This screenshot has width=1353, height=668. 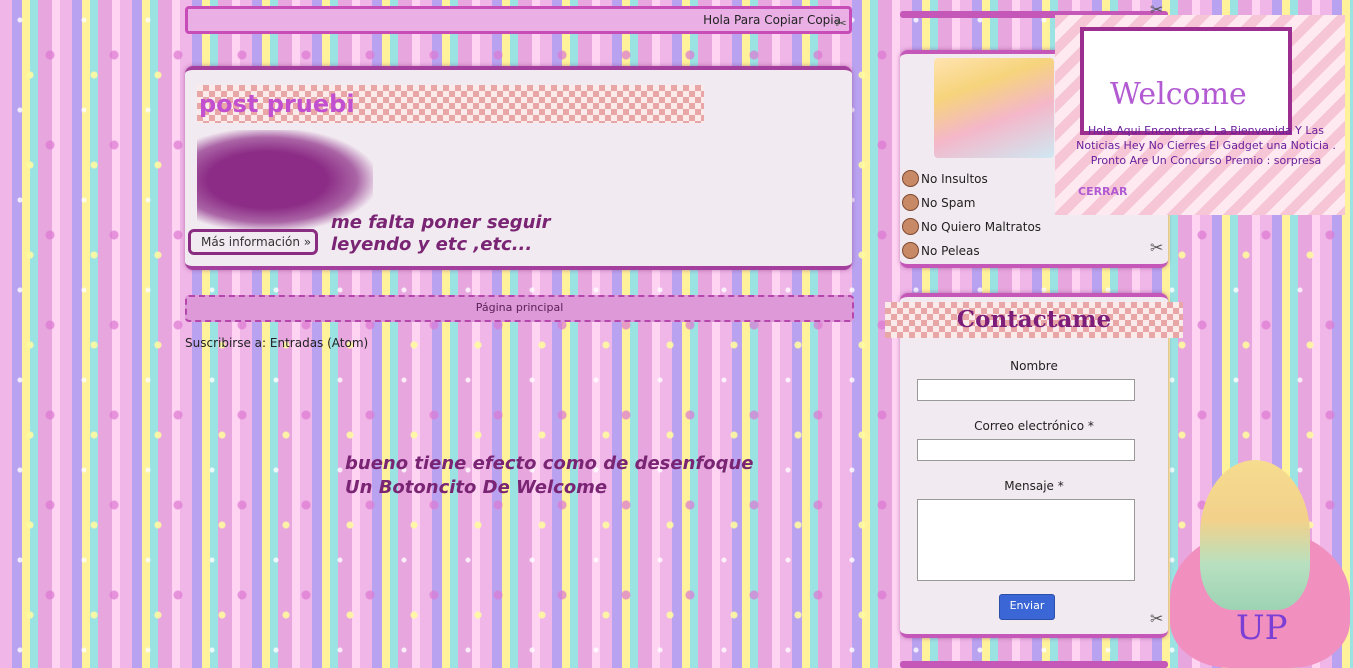 I want to click on subscribe-prefix: Suscribirse a:, so click(x=226, y=343).